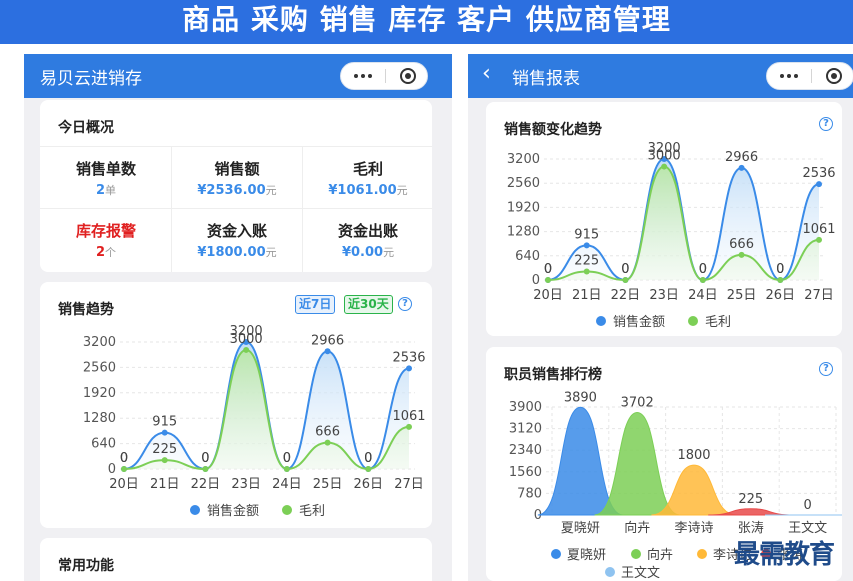  I want to click on stat-sales-amount: 销售额 ¥2536.00元, so click(237, 178).